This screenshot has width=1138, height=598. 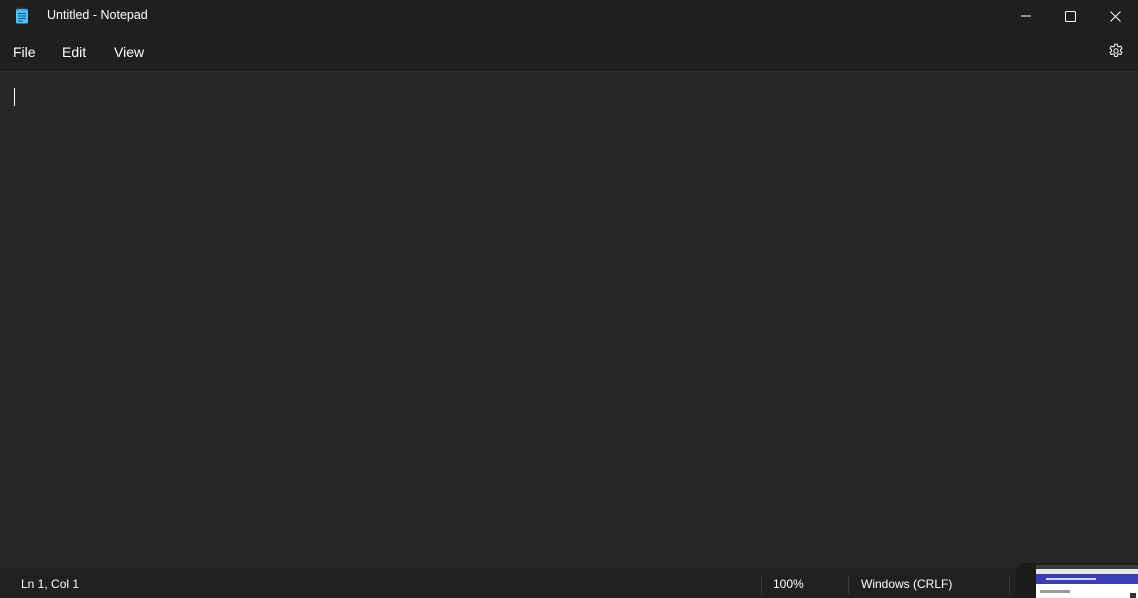 What do you see at coordinates (906, 583) in the screenshot?
I see `line-ending: Windows (CRLF)` at bounding box center [906, 583].